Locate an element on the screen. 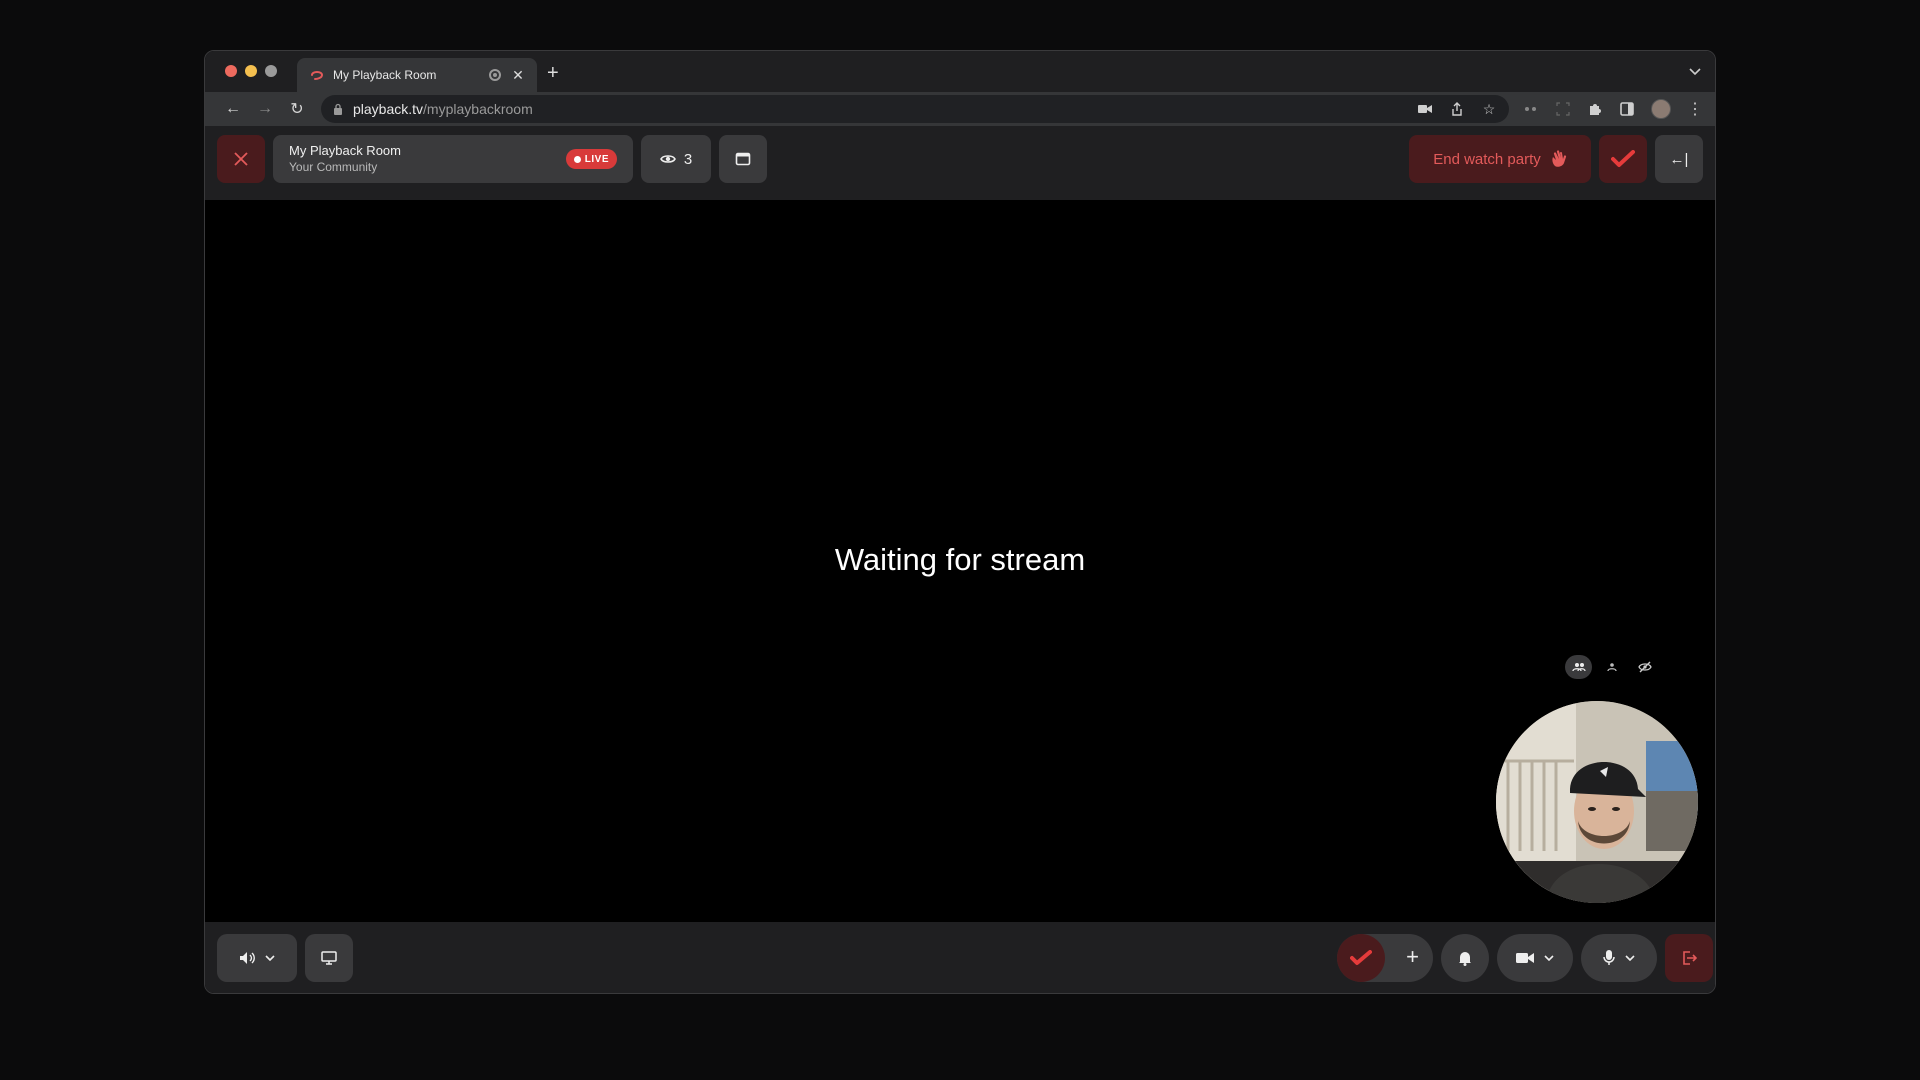 The height and width of the screenshot is (1080, 1920). single-view-button is located at coordinates (1611, 667).